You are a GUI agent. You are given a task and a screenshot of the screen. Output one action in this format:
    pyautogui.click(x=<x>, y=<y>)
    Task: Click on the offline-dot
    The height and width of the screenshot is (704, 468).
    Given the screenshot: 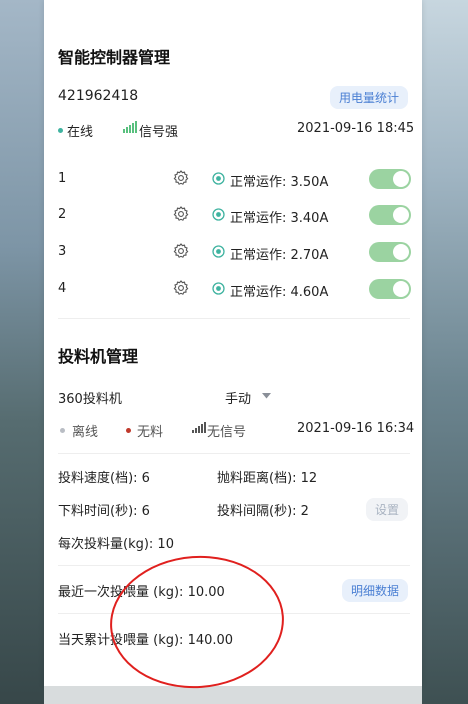 What is the action you would take?
    pyautogui.click(x=62, y=430)
    